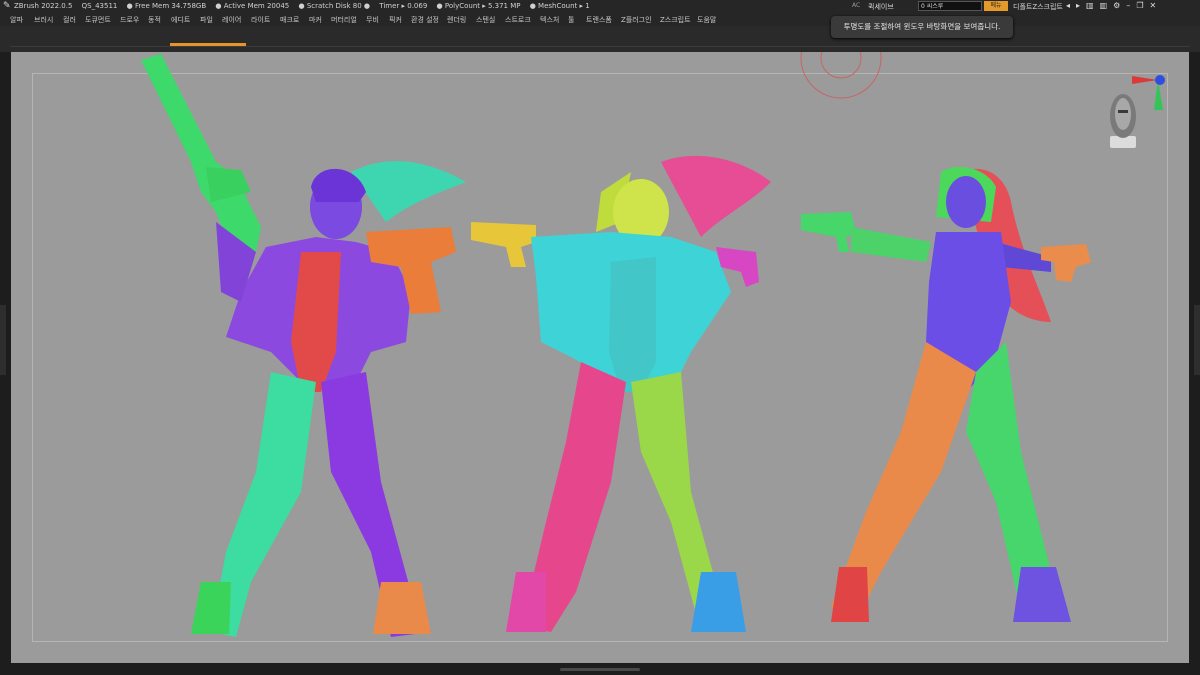 The height and width of the screenshot is (675, 1200). I want to click on menu-edit: 에디트, so click(180, 20).